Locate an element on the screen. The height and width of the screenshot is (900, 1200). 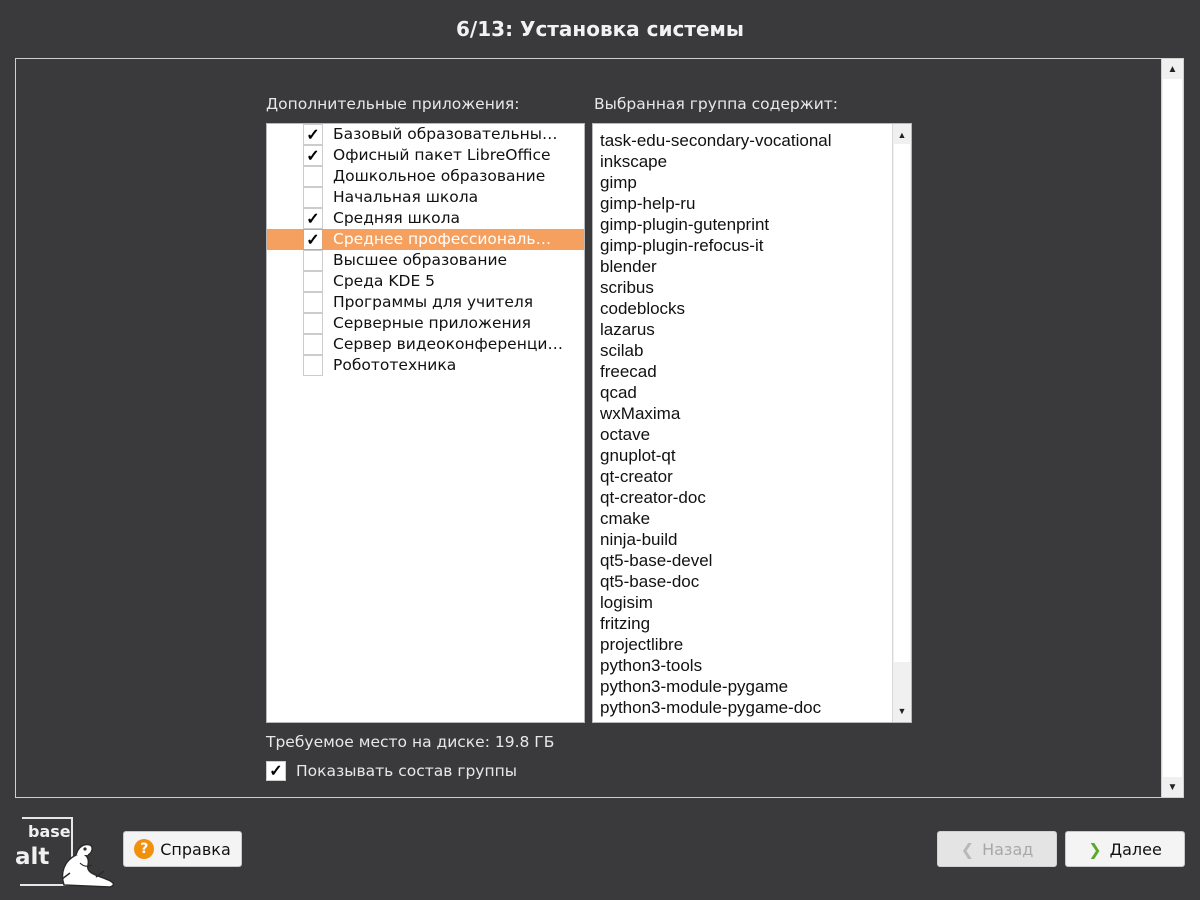
package-list-item: gnuplot-qt is located at coordinates (638, 455).